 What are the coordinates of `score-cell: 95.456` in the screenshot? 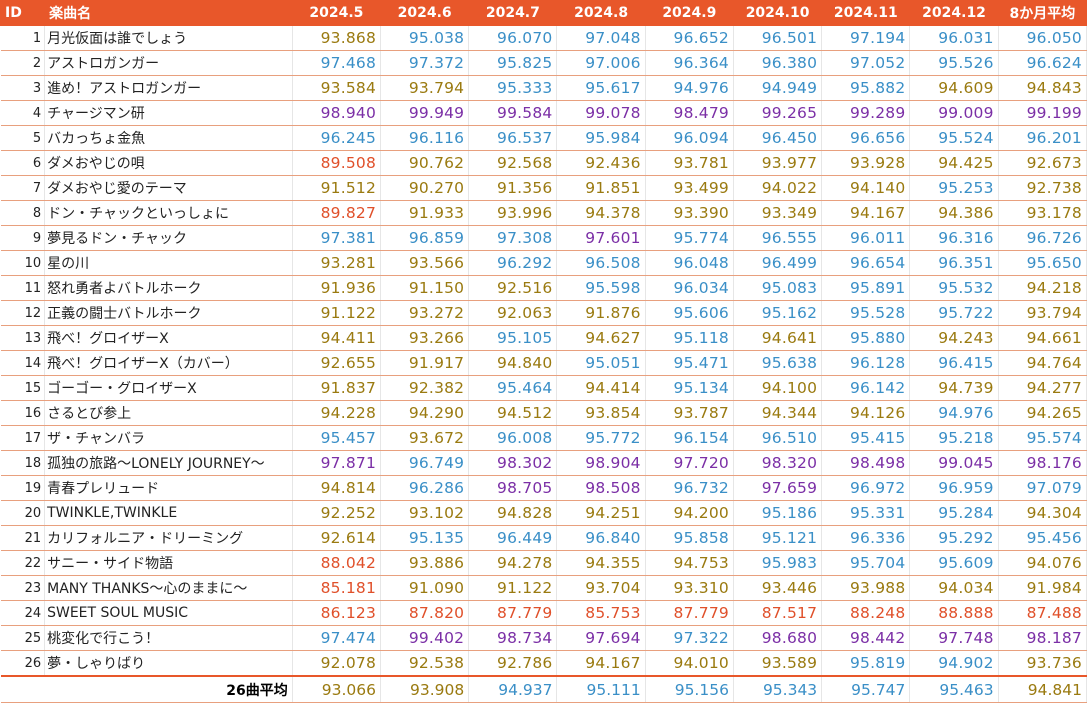 It's located at (1042, 538).